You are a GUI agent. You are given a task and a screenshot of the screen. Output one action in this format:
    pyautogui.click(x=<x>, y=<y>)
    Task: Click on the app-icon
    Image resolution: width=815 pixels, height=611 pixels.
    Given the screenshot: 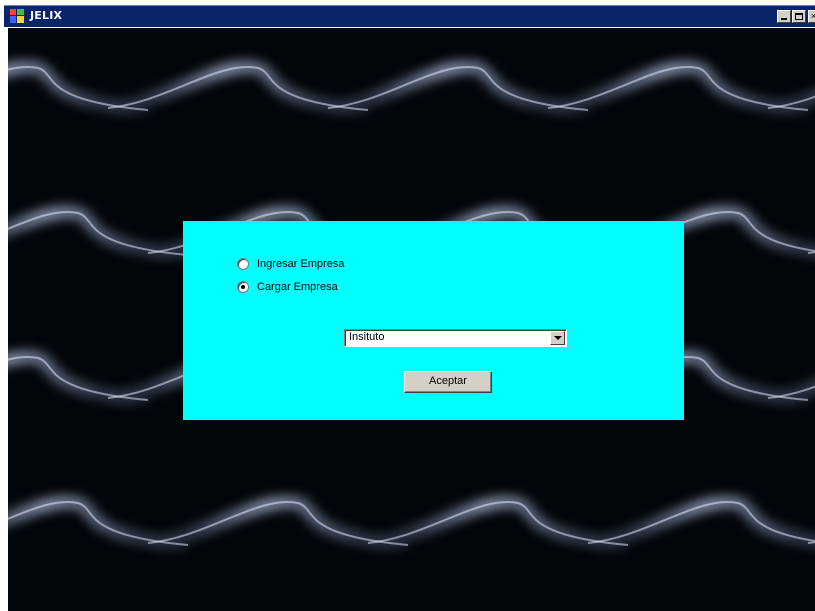 What is the action you would take?
    pyautogui.click(x=17, y=16)
    